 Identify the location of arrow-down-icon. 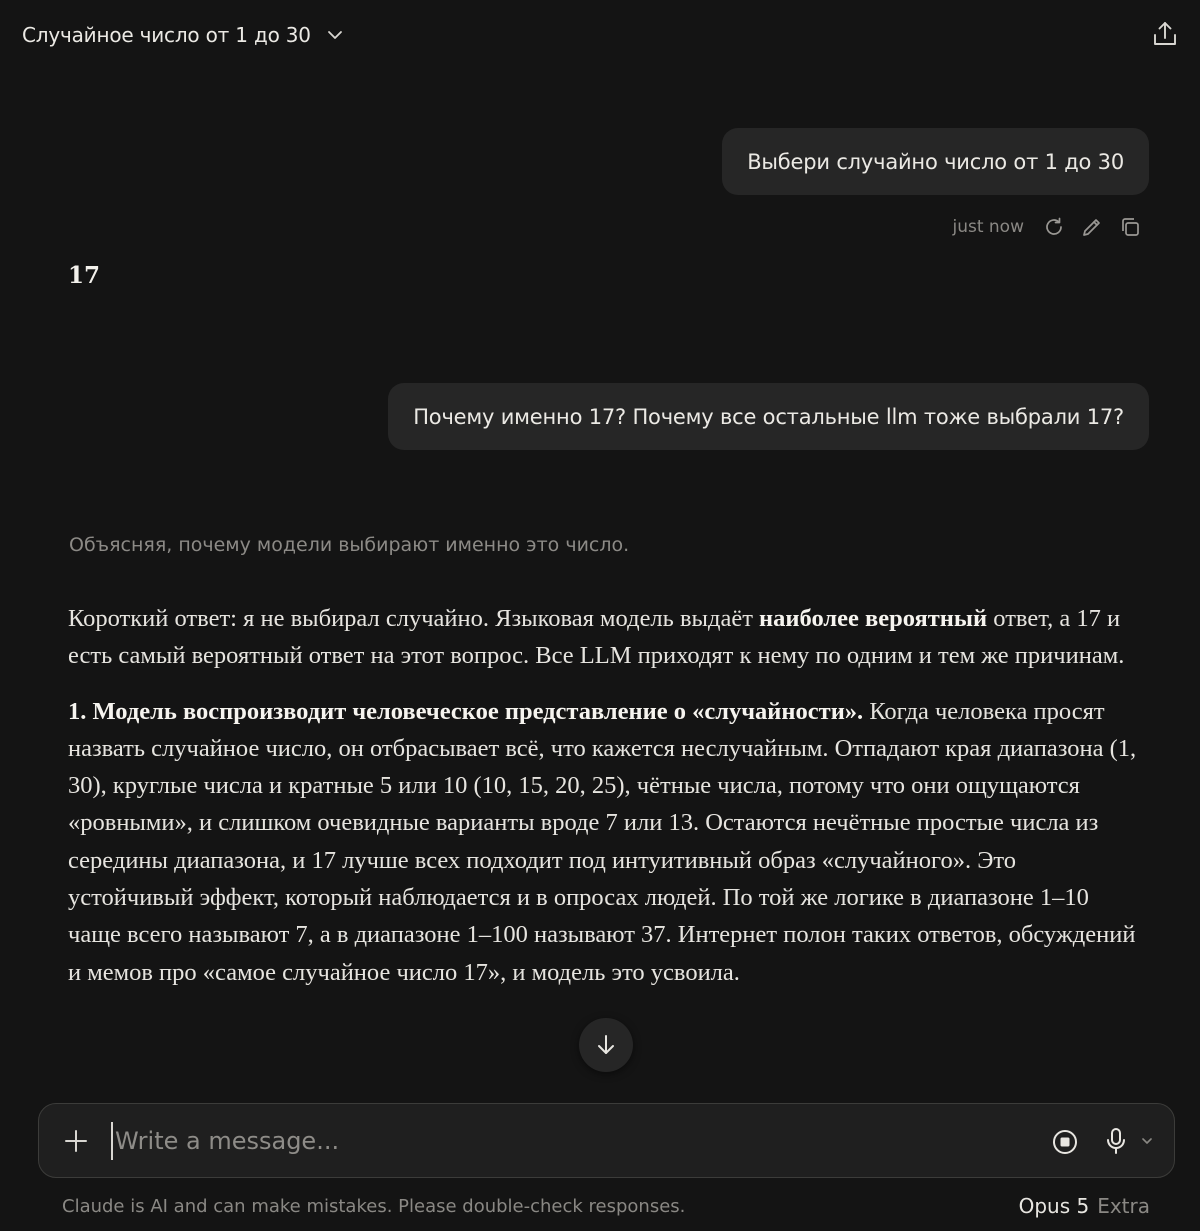
(606, 1044).